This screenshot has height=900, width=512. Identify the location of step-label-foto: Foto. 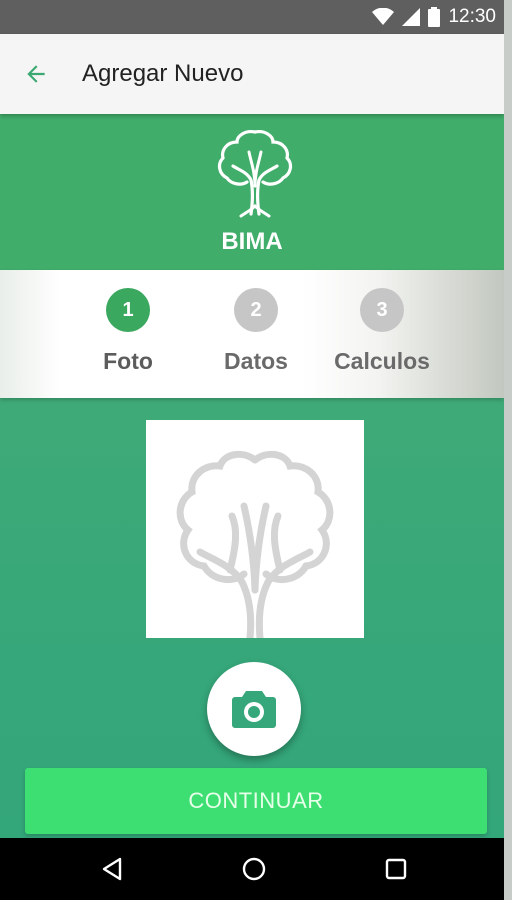
(128, 361).